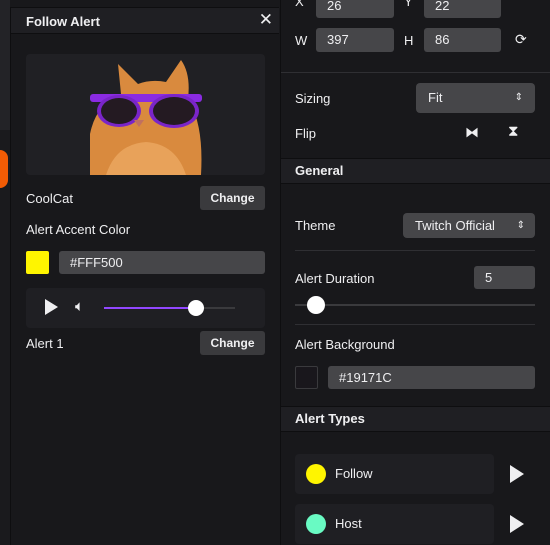 The height and width of the screenshot is (545, 550). What do you see at coordinates (409, 40) in the screenshot?
I see `h-label: H` at bounding box center [409, 40].